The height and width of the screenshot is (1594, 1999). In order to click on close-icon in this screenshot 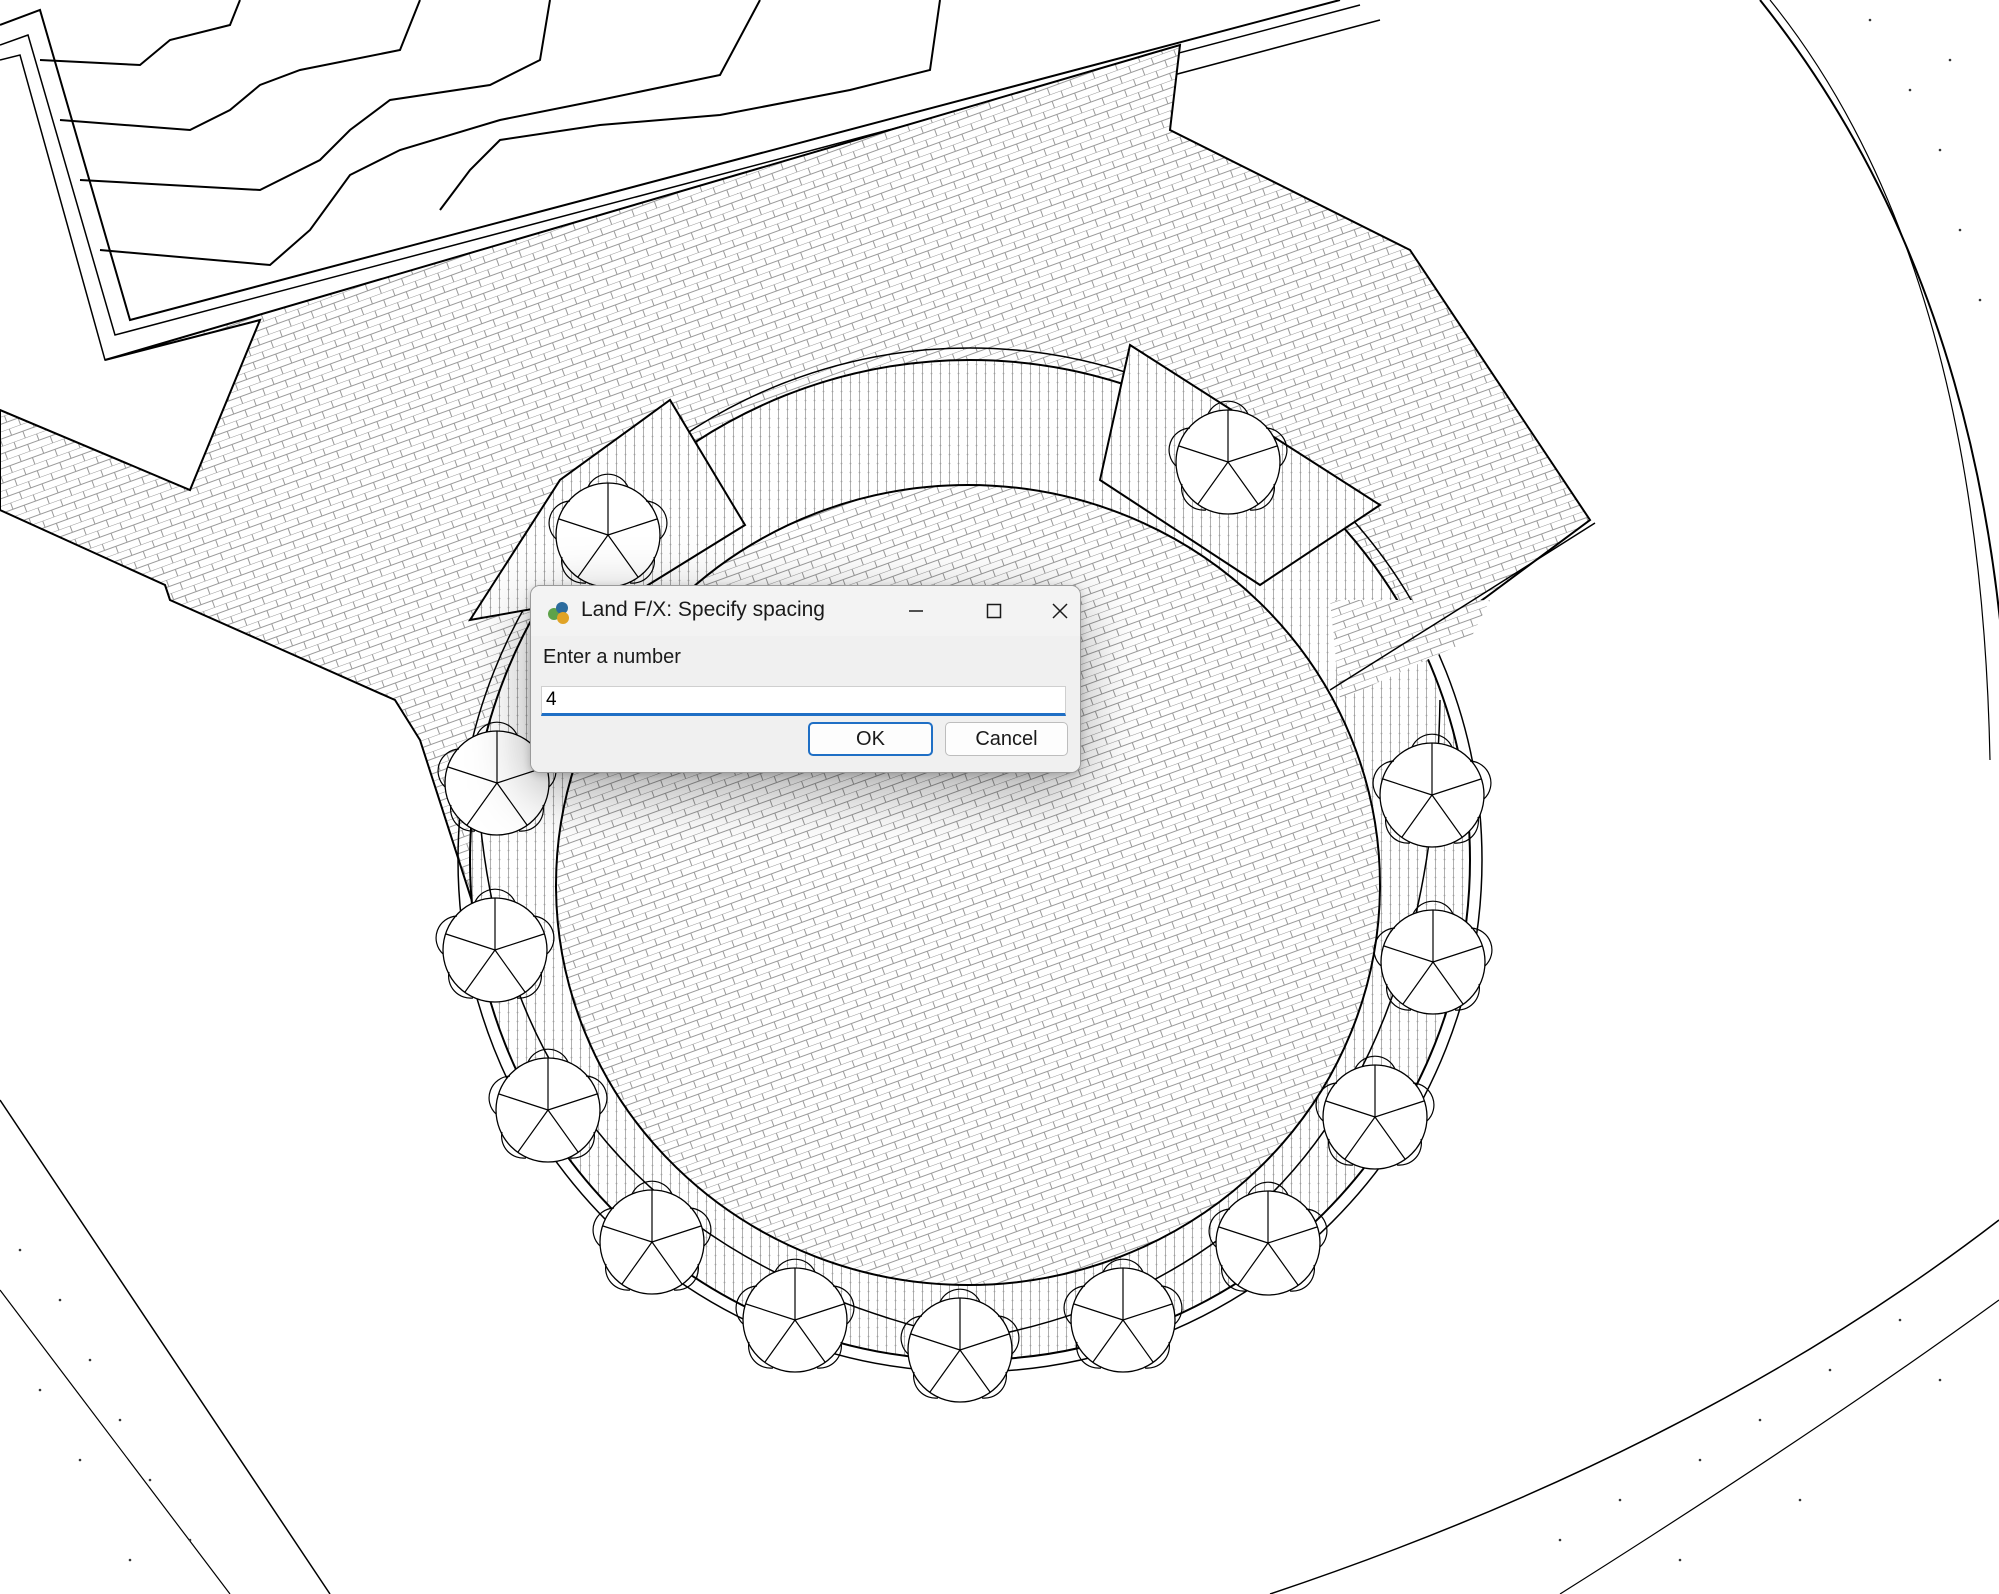, I will do `click(1060, 611)`.